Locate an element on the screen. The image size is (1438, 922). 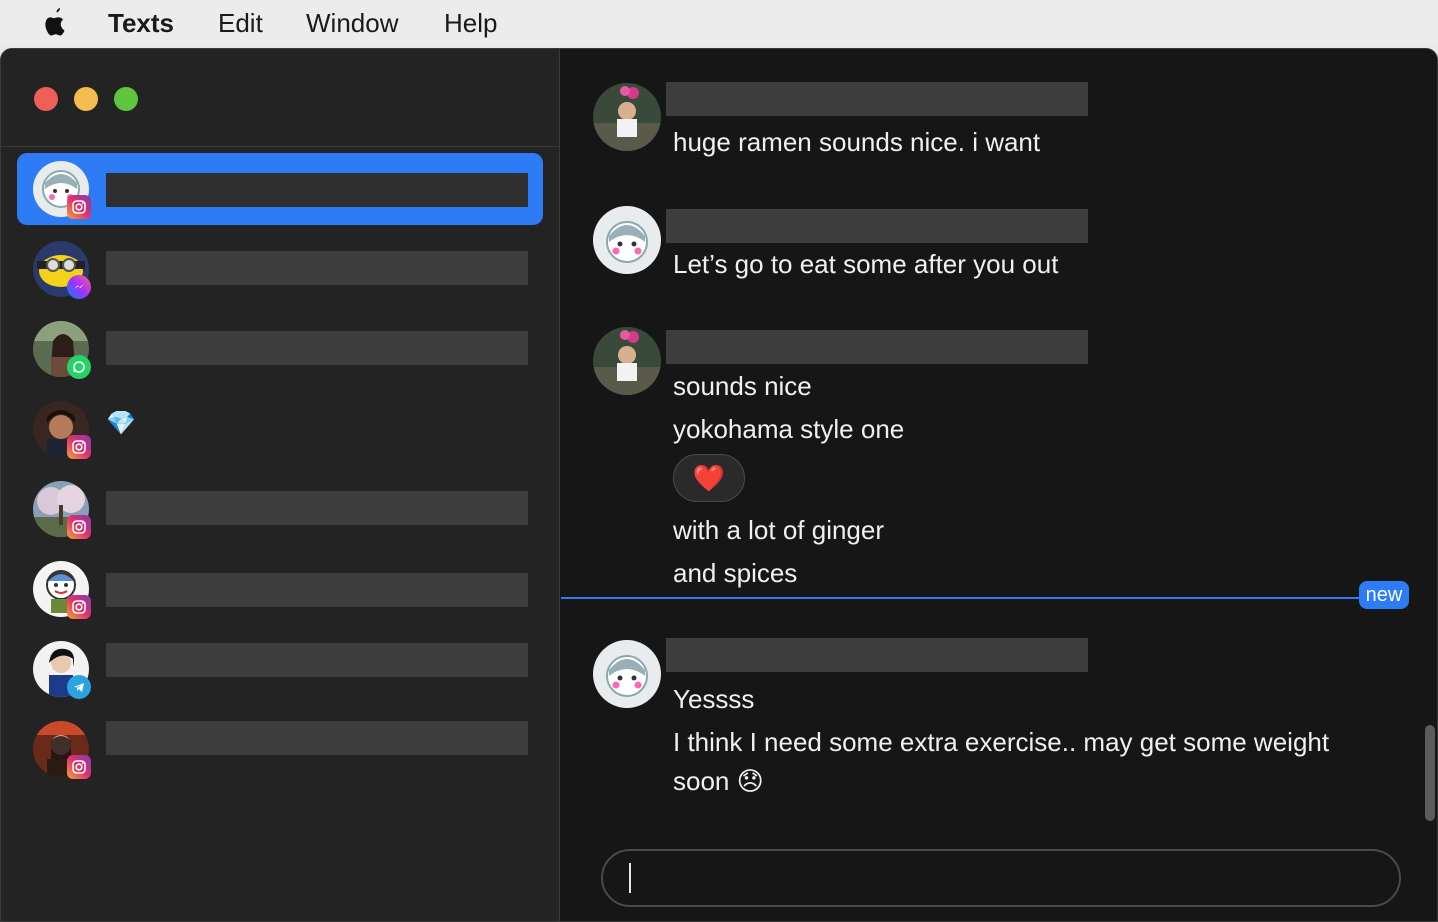
messenger-icon is located at coordinates (79, 287).